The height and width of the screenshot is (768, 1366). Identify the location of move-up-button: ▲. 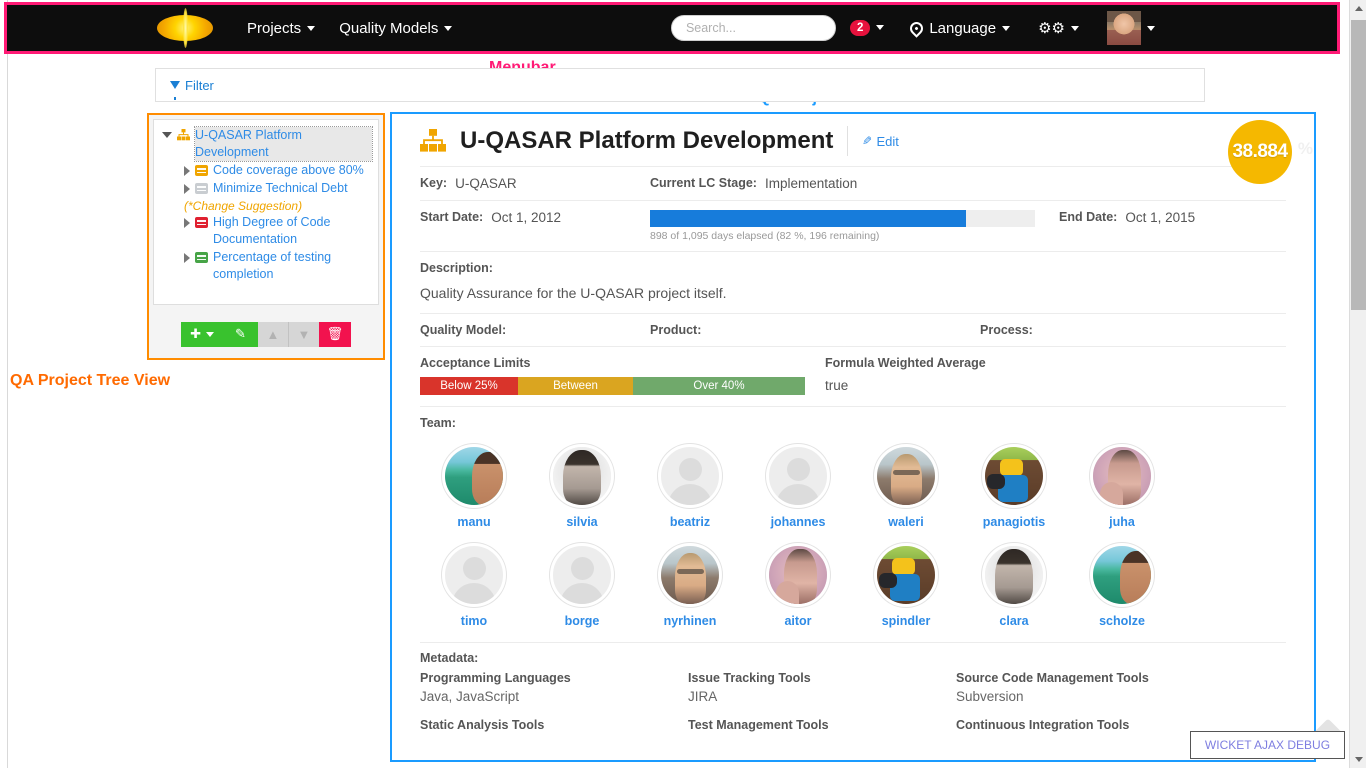
(272, 334).